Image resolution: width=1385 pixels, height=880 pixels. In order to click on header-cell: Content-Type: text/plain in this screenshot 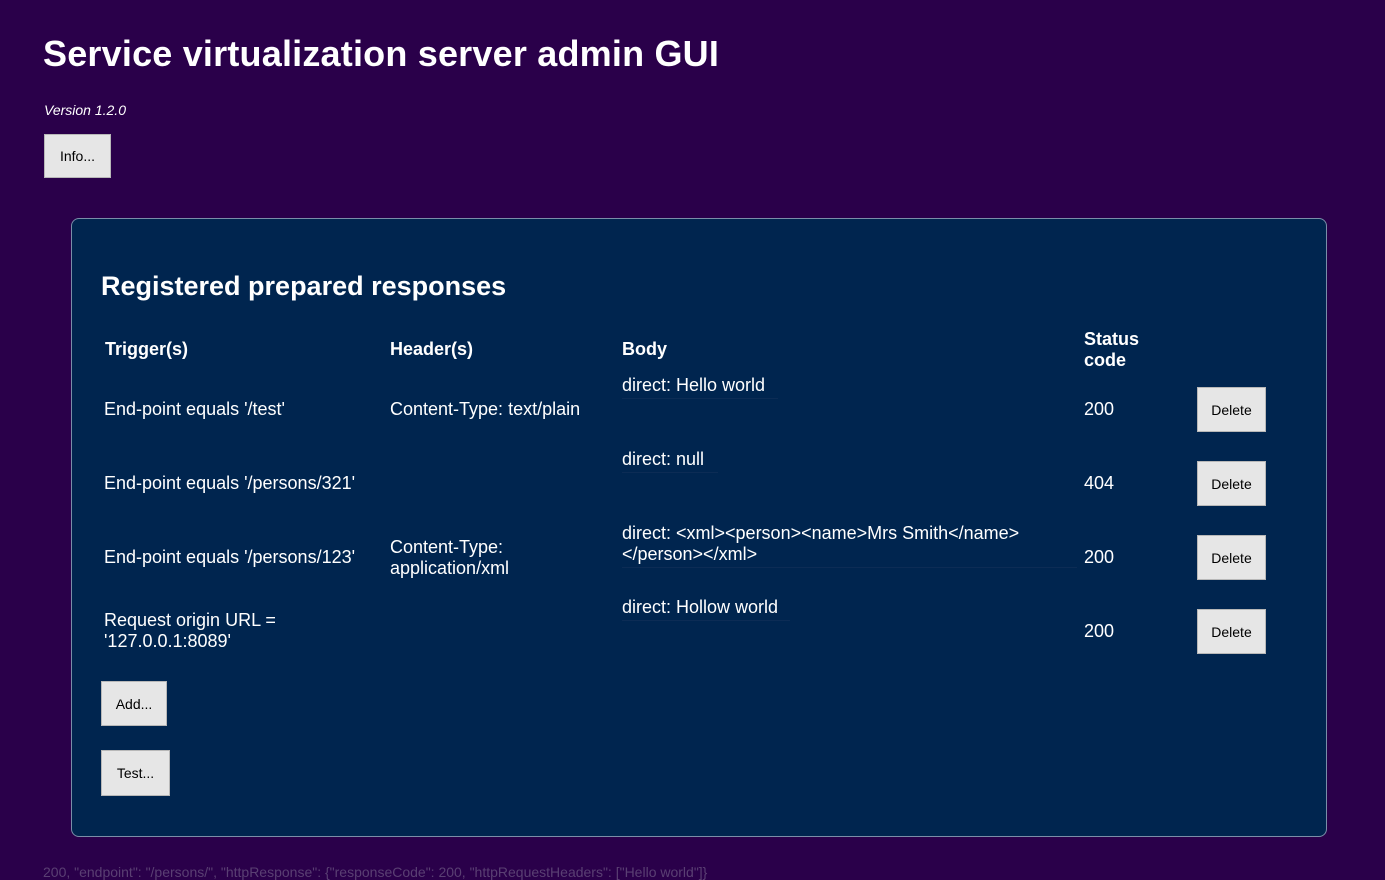, I will do `click(485, 409)`.